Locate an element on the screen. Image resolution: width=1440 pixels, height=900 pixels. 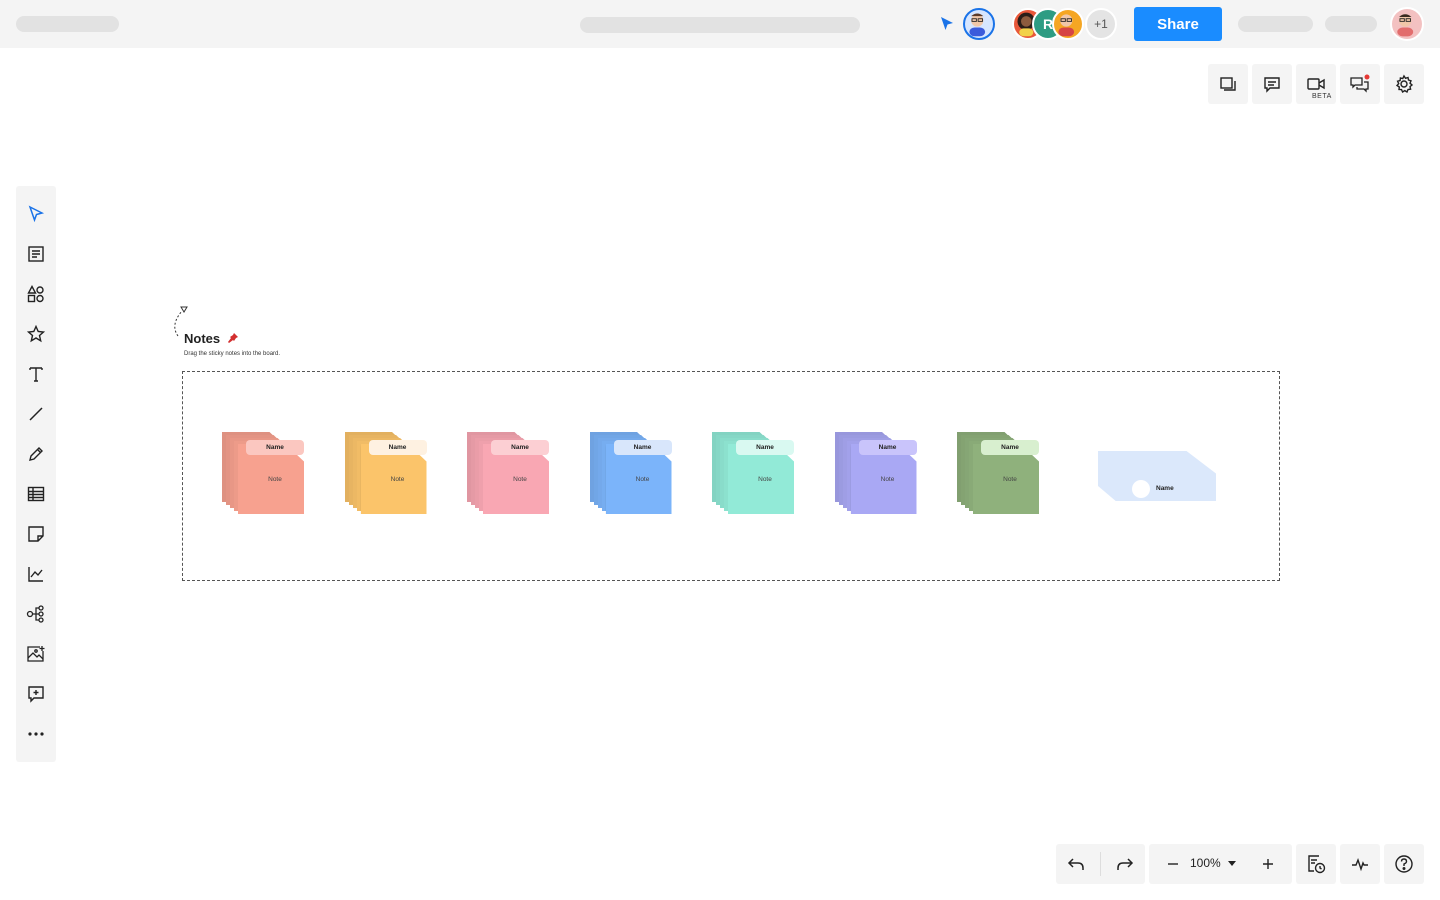
pages-button is located at coordinates (1228, 84).